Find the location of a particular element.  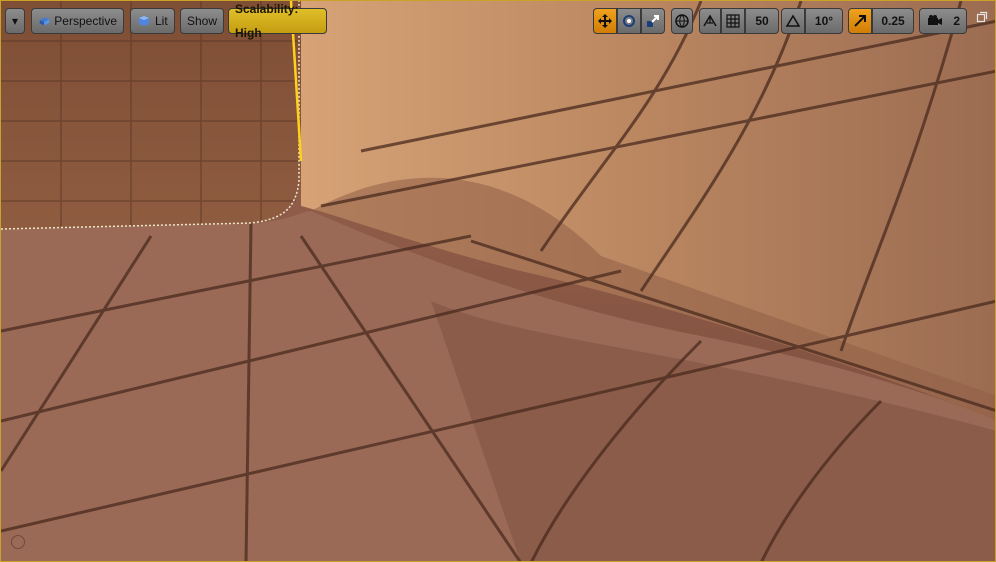

rotation-snap-group: 10° is located at coordinates (812, 21).